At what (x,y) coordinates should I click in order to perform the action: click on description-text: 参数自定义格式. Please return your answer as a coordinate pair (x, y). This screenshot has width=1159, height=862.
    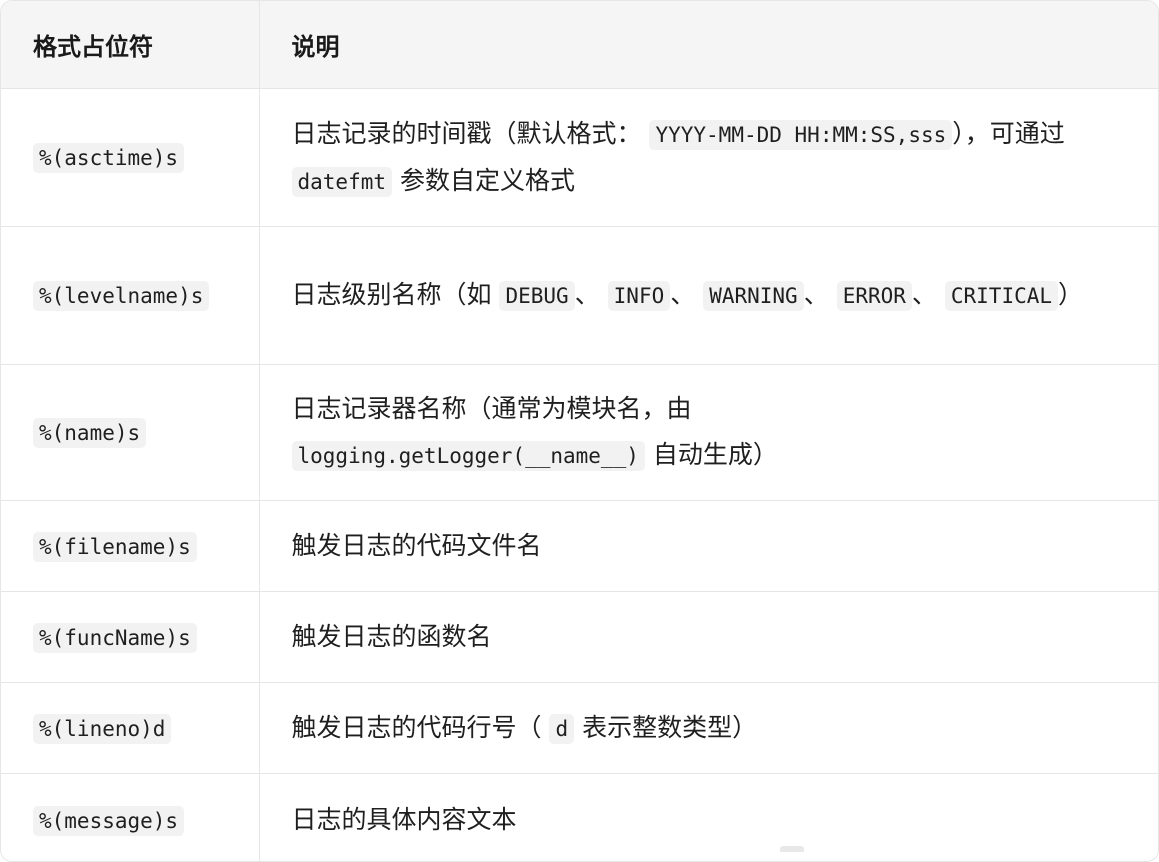
    Looking at the image, I should click on (487, 180).